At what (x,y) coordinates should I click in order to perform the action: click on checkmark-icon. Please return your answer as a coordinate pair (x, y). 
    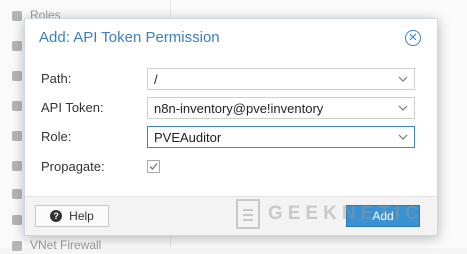
    Looking at the image, I should click on (153, 166).